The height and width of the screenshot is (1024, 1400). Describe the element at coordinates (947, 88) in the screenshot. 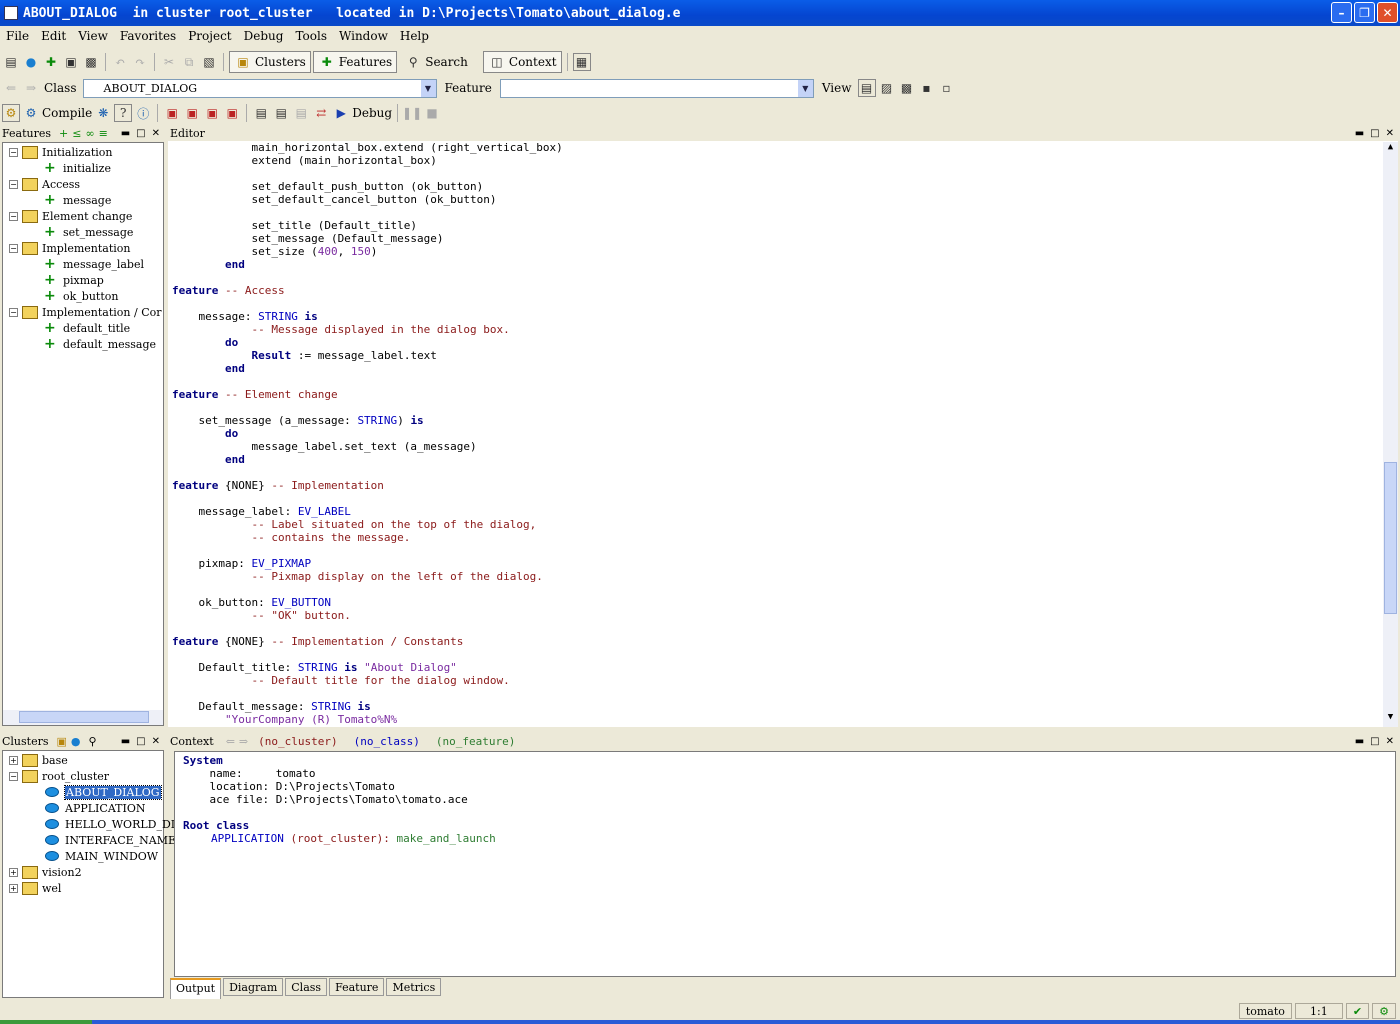

I see `interface-view-icon: ▫` at that location.